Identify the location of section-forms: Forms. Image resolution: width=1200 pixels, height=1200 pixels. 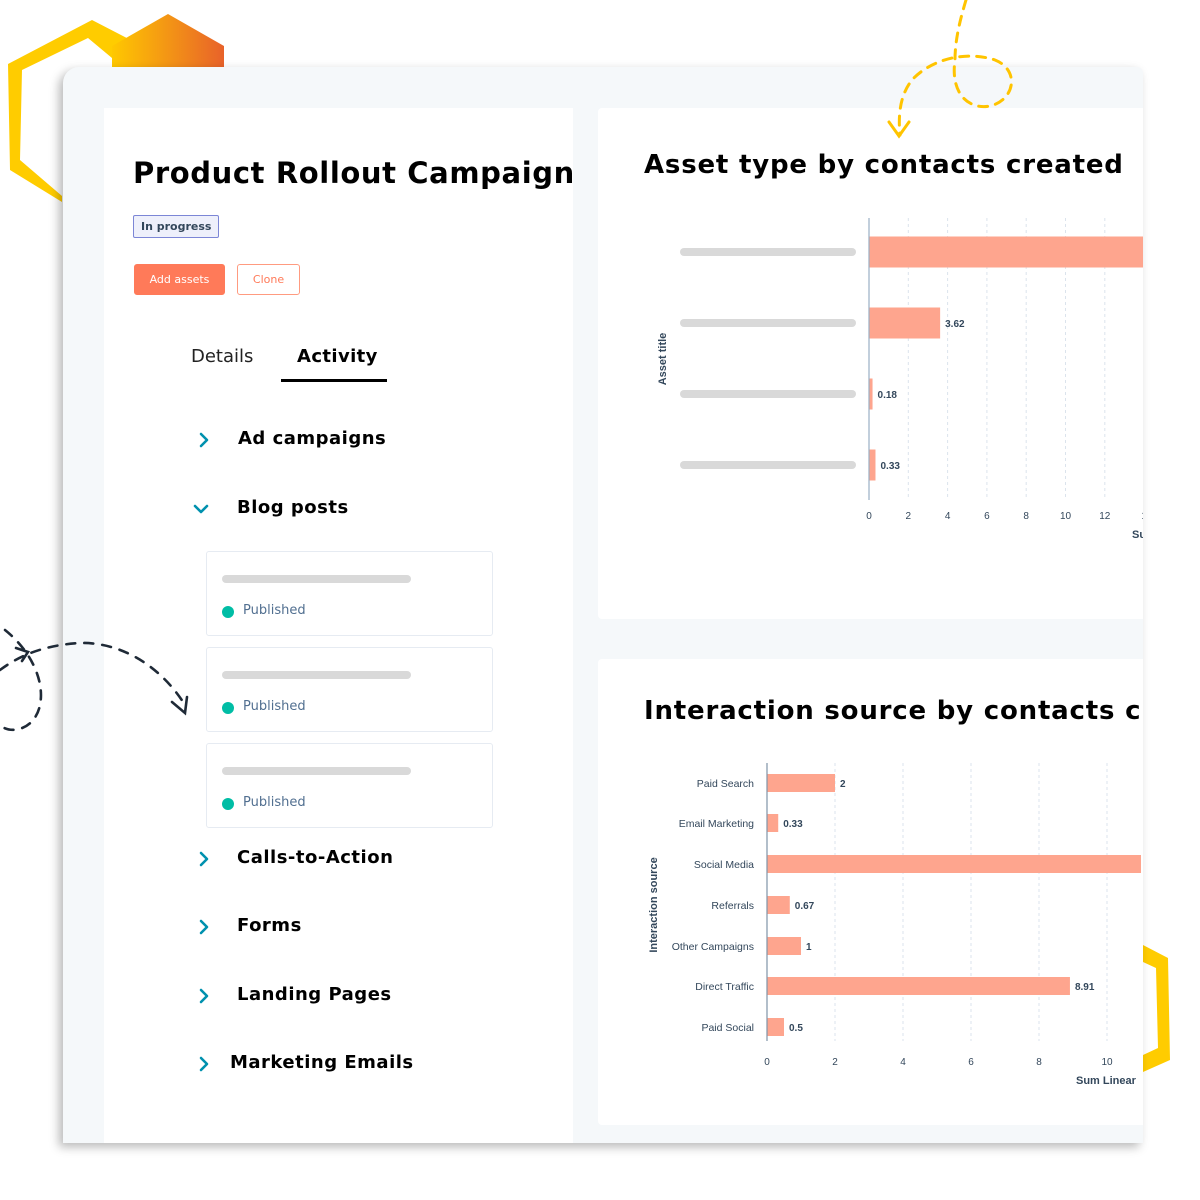
(338, 928).